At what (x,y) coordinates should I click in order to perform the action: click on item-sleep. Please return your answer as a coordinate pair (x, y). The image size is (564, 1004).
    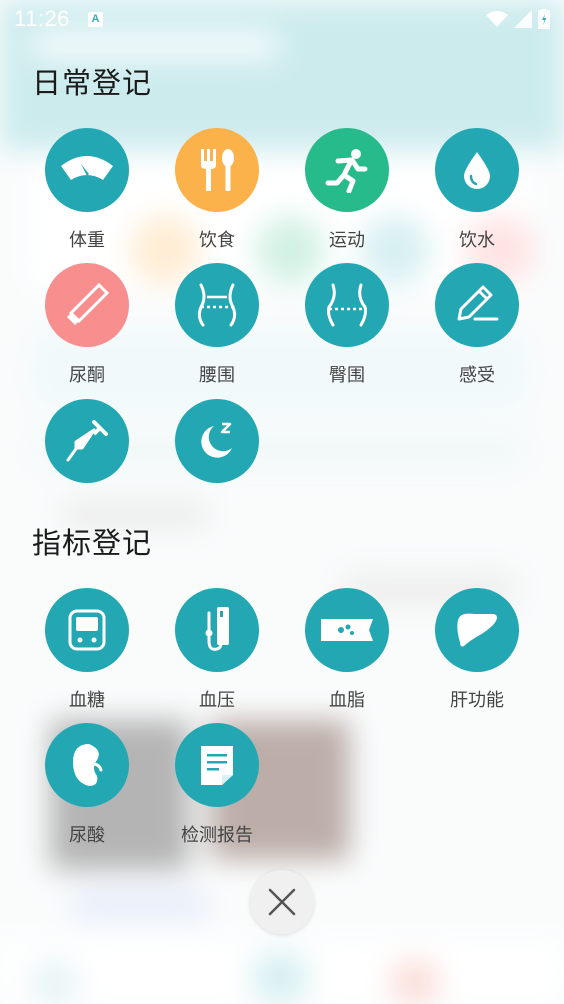
    Looking at the image, I should click on (217, 464).